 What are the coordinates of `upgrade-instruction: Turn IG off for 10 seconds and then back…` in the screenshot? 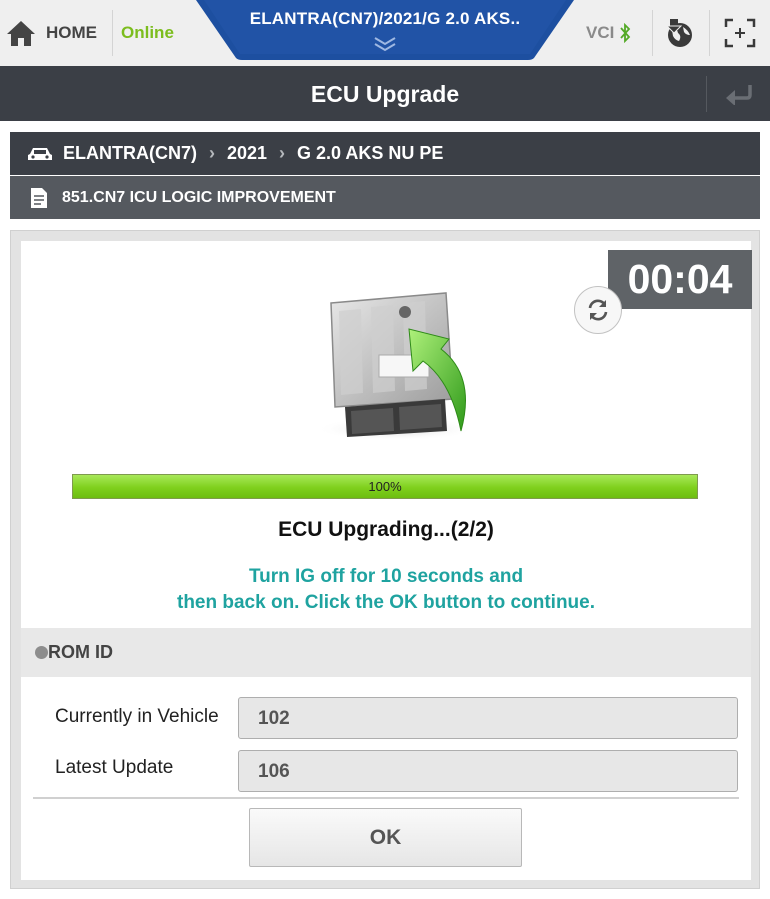 It's located at (386, 590).